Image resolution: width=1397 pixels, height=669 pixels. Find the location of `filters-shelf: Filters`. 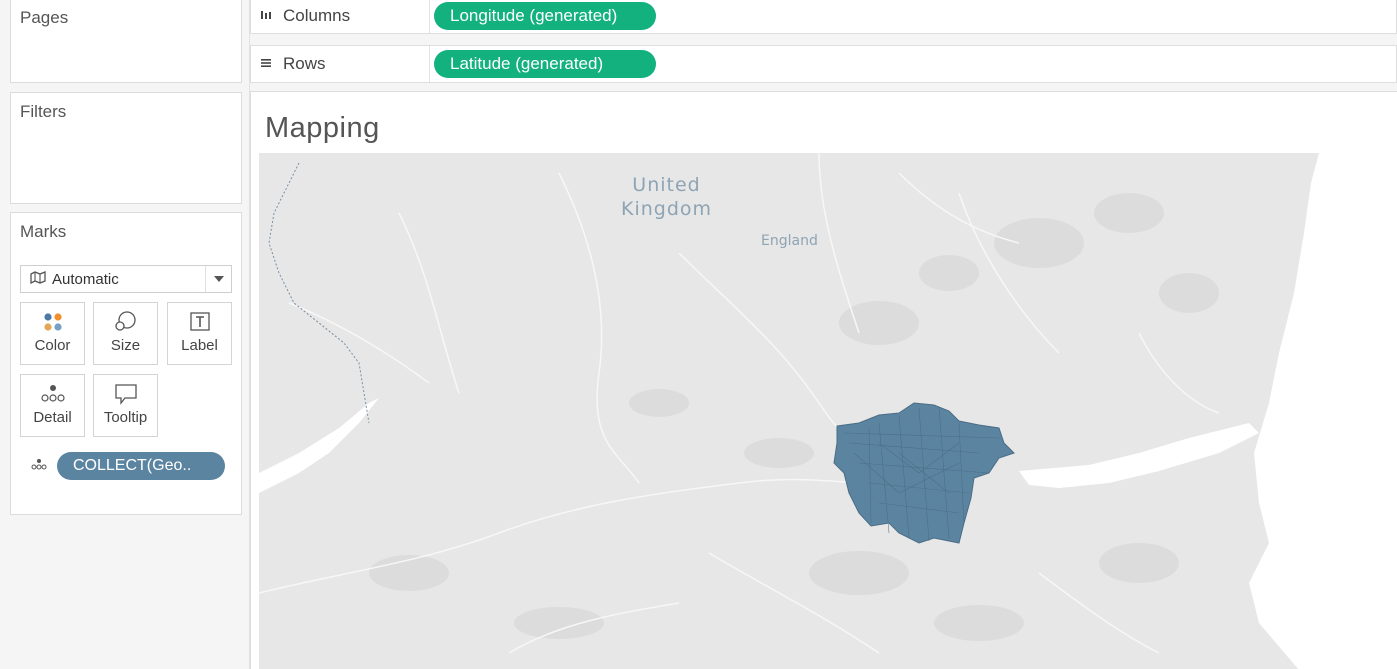

filters-shelf: Filters is located at coordinates (126, 148).